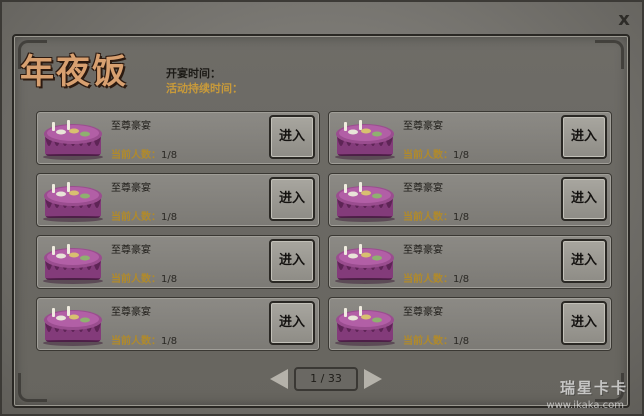  Describe the element at coordinates (74, 72) in the screenshot. I see `page-title: 年夜饭` at that location.